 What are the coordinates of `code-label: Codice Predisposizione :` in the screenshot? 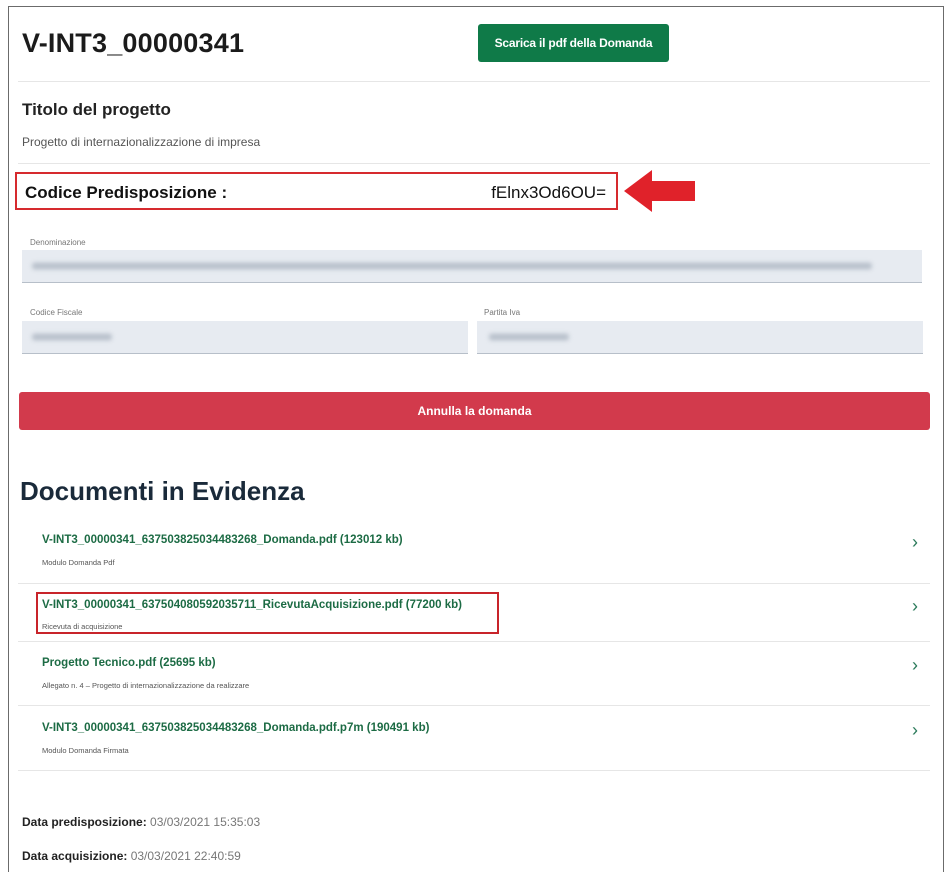 It's located at (126, 192).